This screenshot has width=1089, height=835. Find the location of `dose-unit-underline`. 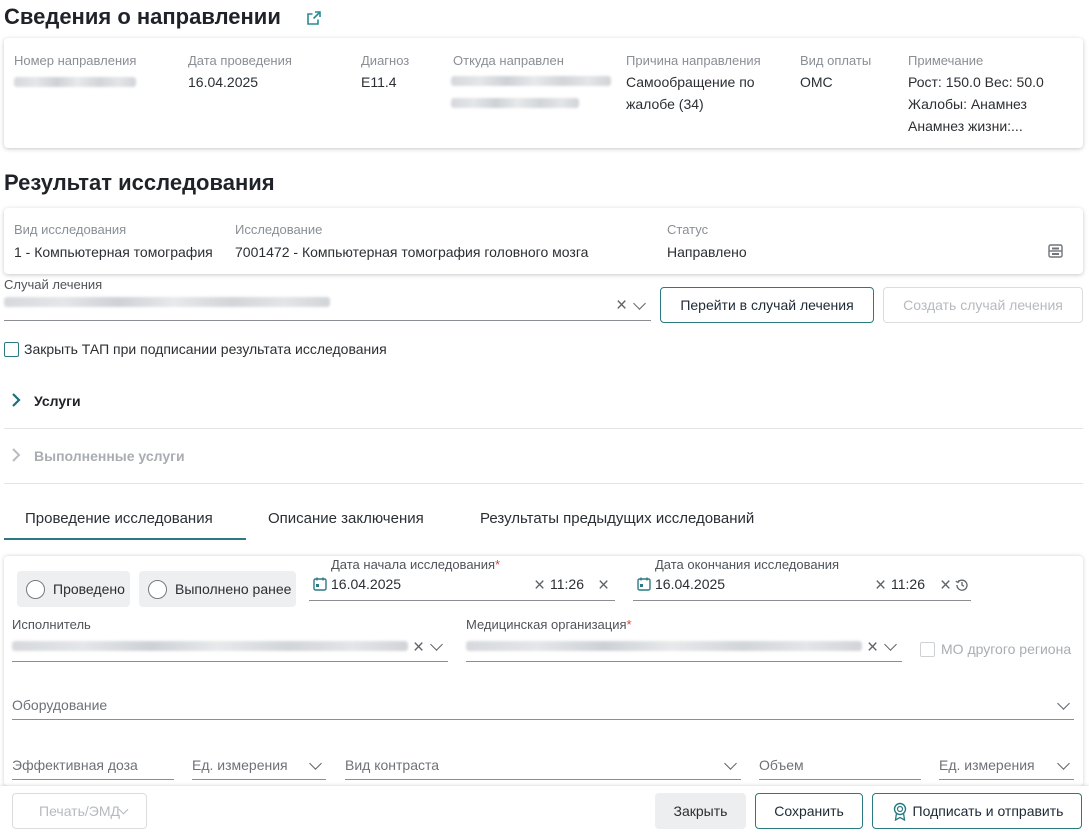

dose-unit-underline is located at coordinates (259, 779).